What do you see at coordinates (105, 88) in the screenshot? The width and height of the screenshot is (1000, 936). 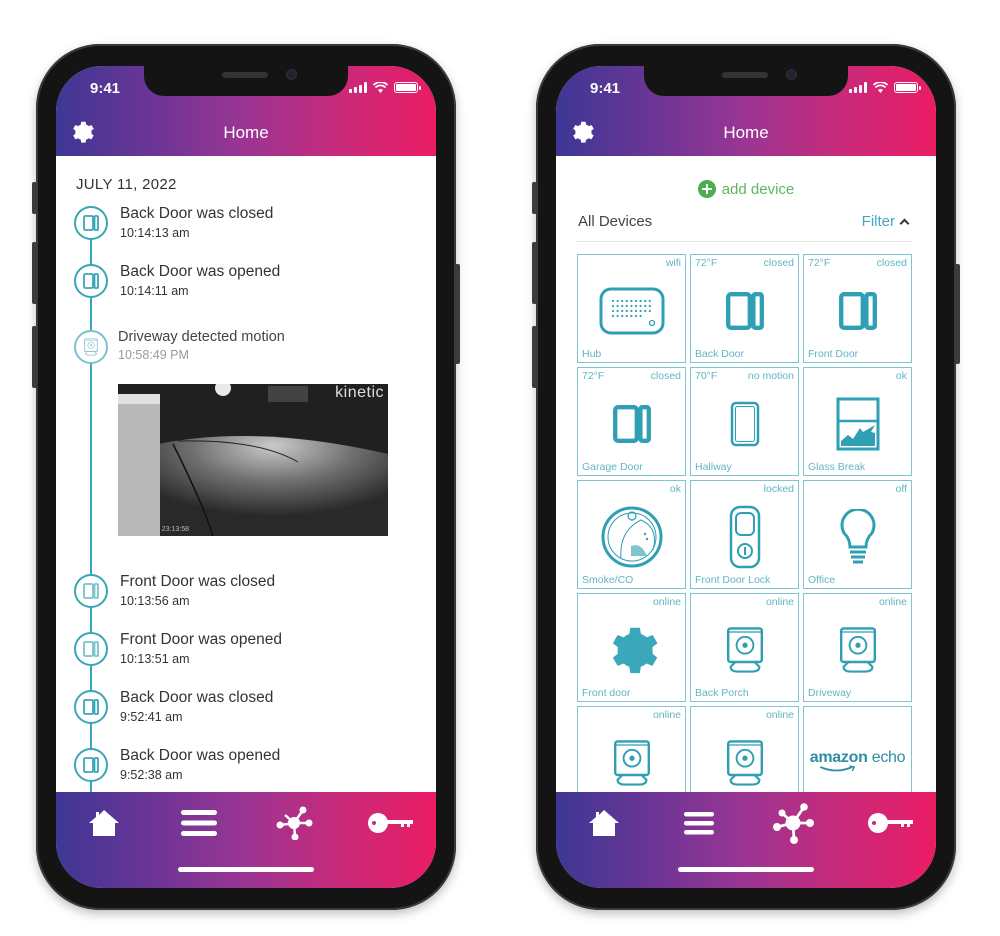 I see `status-time: 9:41` at bounding box center [105, 88].